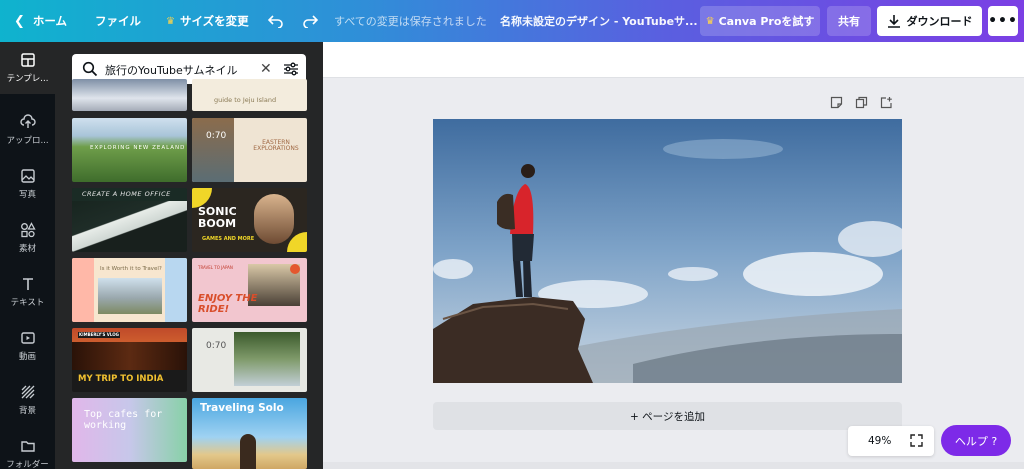  I want to click on template-icon, so click(27, 60).